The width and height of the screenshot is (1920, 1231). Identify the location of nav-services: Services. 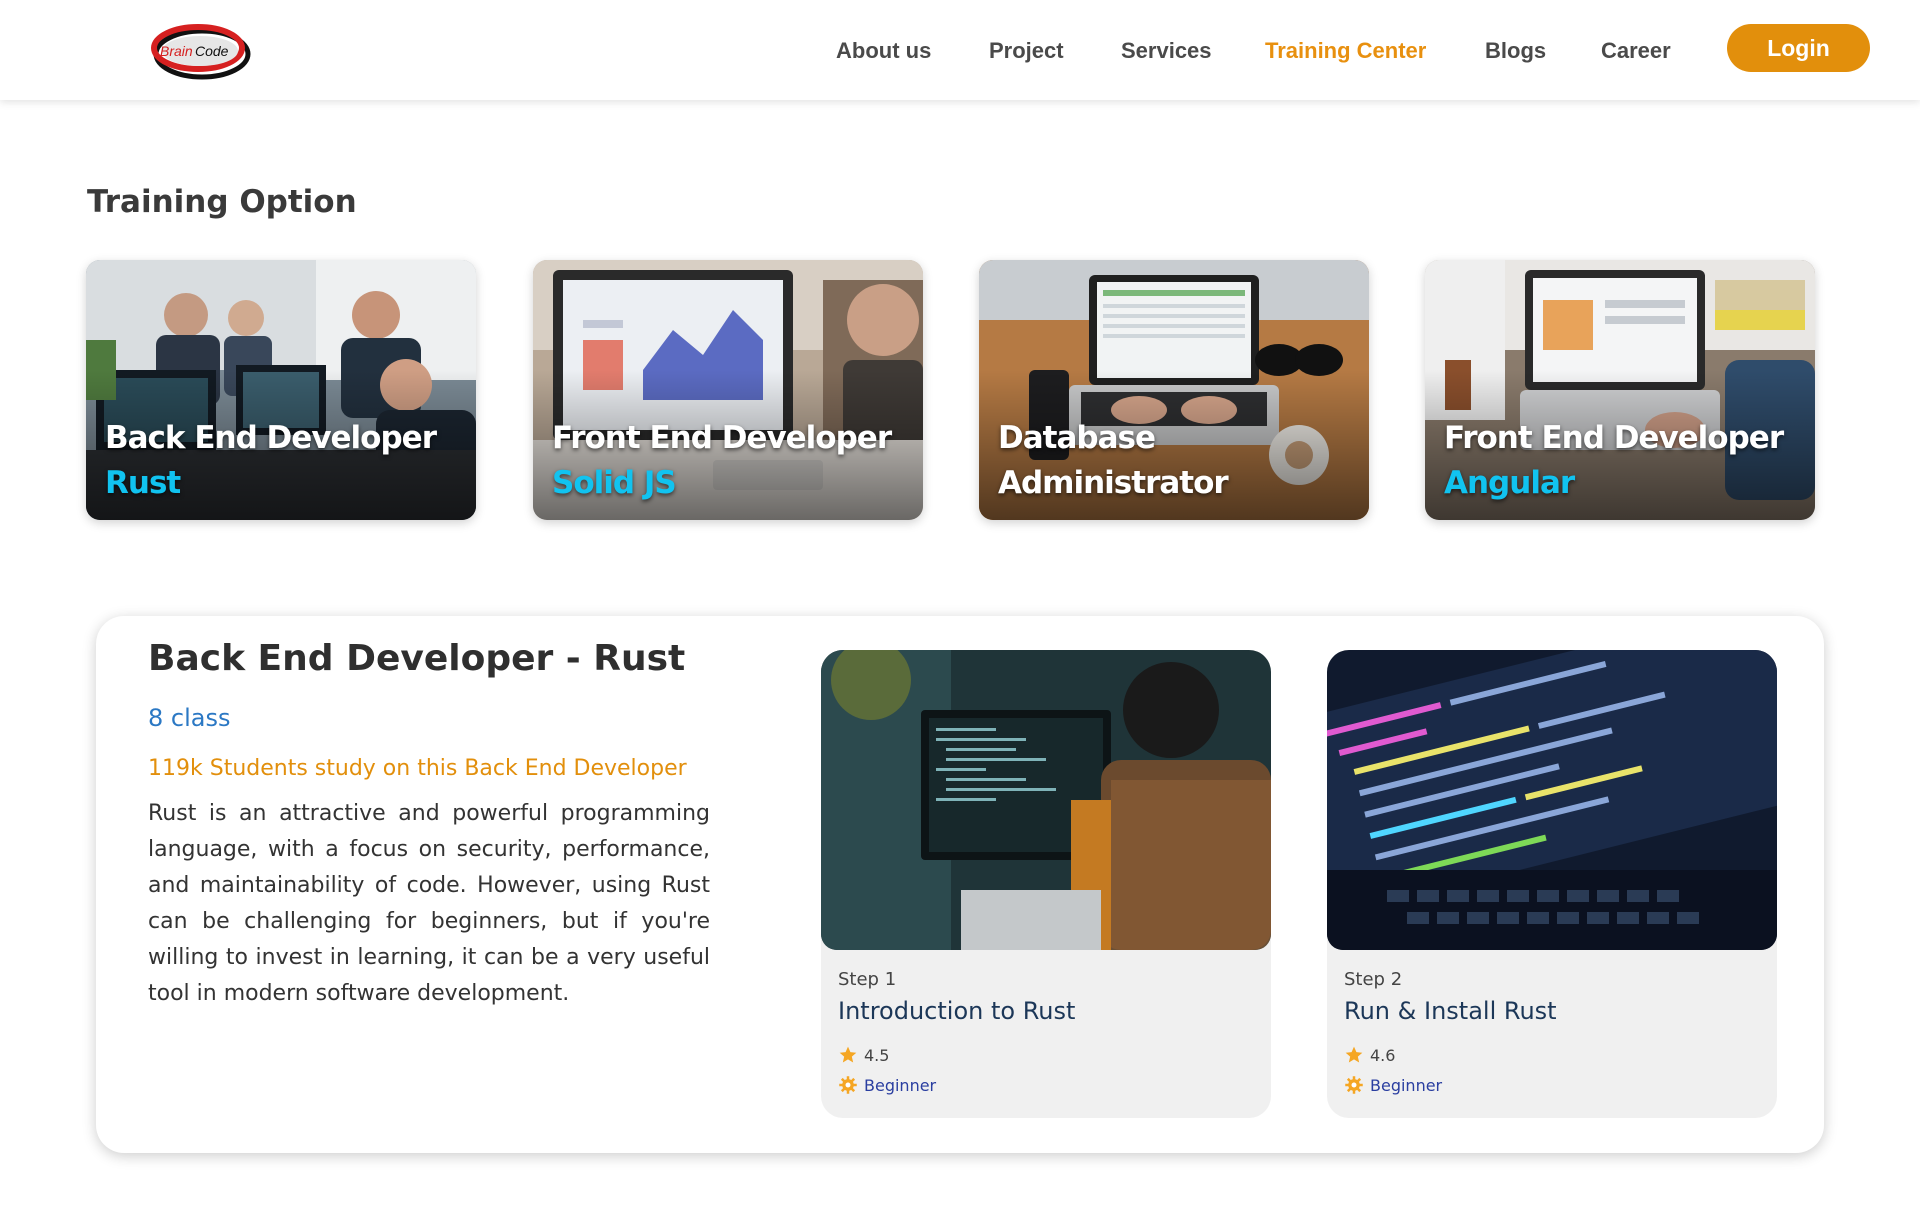
(1166, 51).